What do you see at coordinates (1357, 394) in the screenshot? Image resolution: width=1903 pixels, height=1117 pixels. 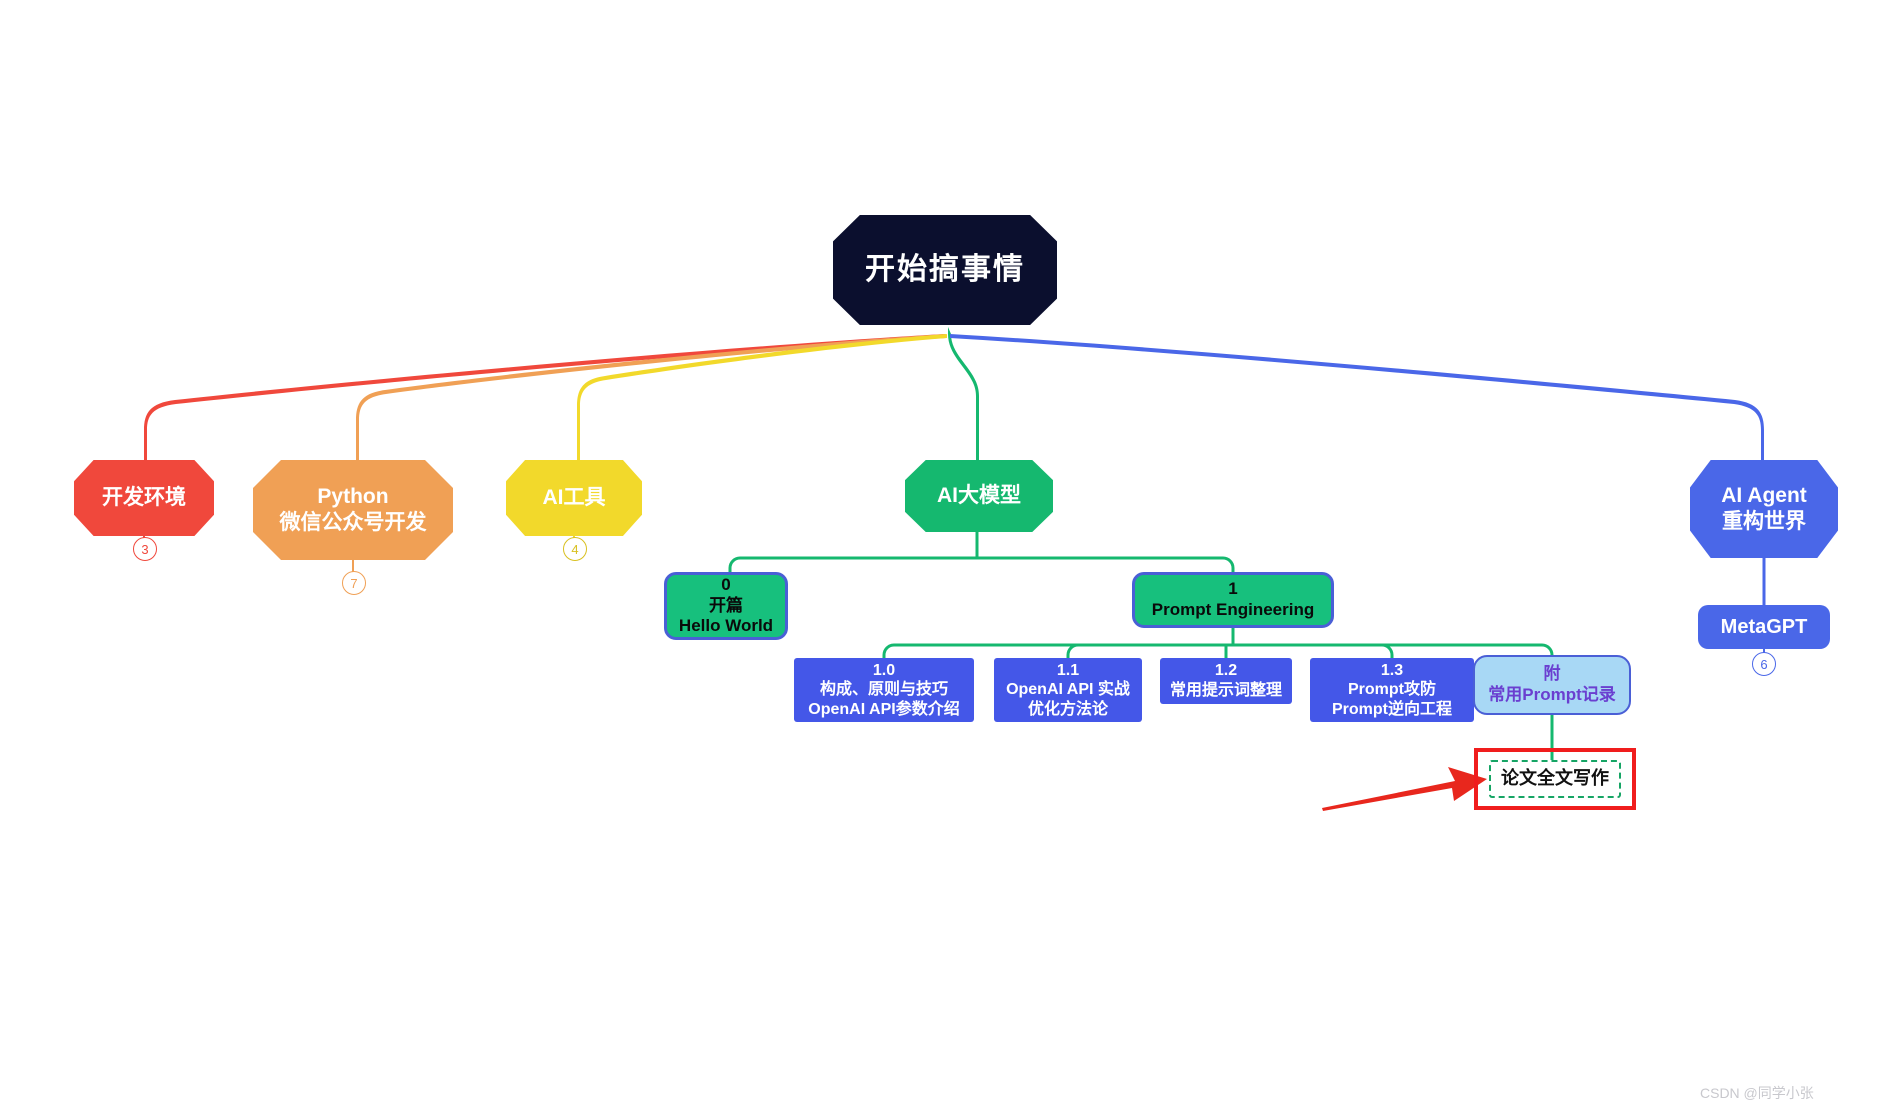 I see `edge-root-agent` at bounding box center [1357, 394].